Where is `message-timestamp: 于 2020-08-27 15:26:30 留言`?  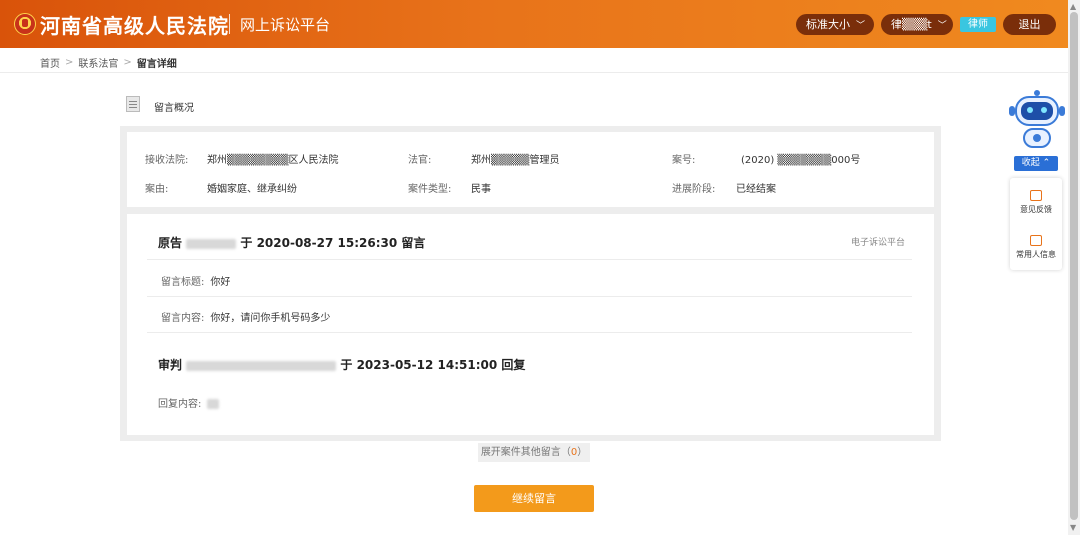
message-timestamp: 于 2020-08-27 15:26:30 留言 is located at coordinates (333, 243).